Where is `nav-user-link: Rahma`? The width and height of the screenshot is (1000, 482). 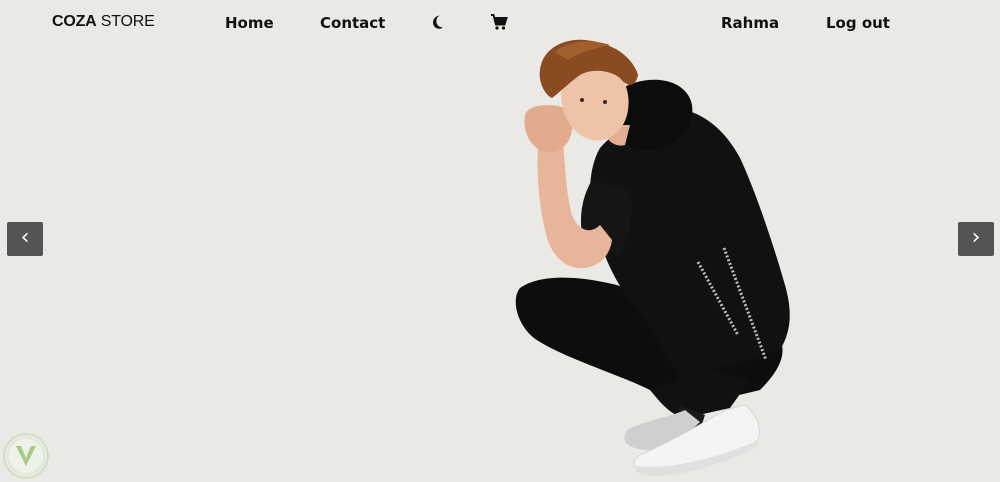
nav-user-link: Rahma is located at coordinates (750, 23).